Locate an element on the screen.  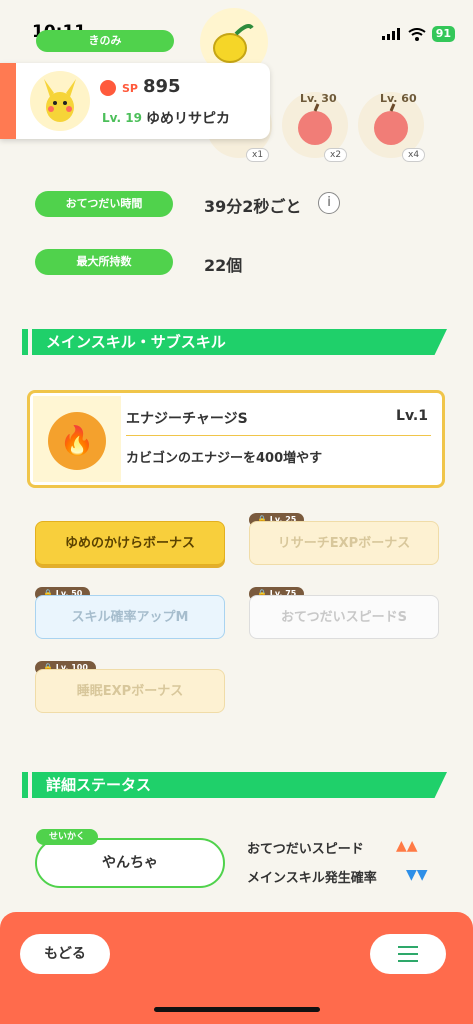
main-skill-description: カビゴンのエナジーを400増やす is located at coordinates (224, 458).